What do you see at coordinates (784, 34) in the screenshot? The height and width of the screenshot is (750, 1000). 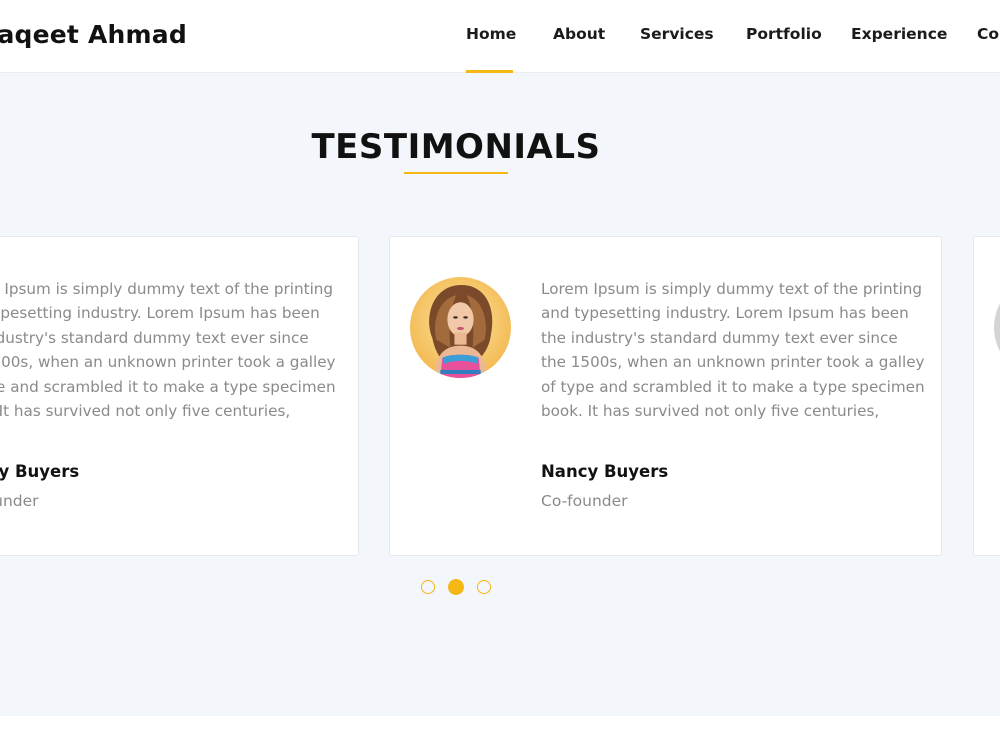 I see `nav-item-portfolio: Portfolio` at bounding box center [784, 34].